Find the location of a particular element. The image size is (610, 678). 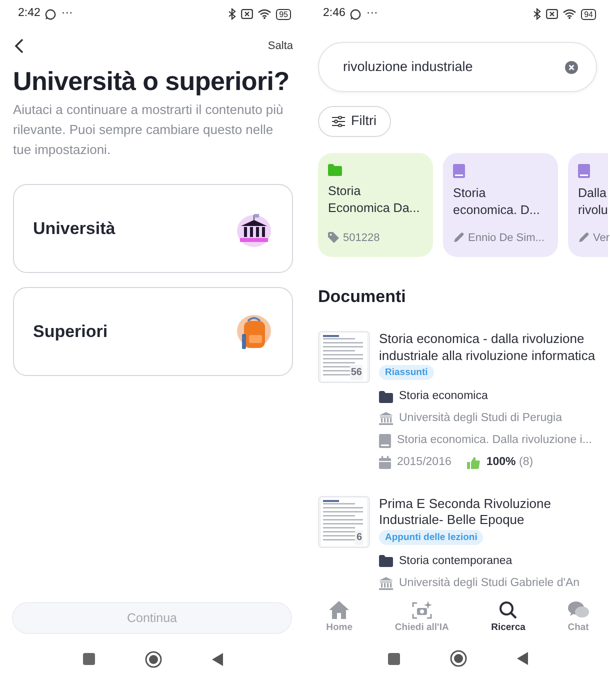

clock-time: 2:42 is located at coordinates (29, 14).